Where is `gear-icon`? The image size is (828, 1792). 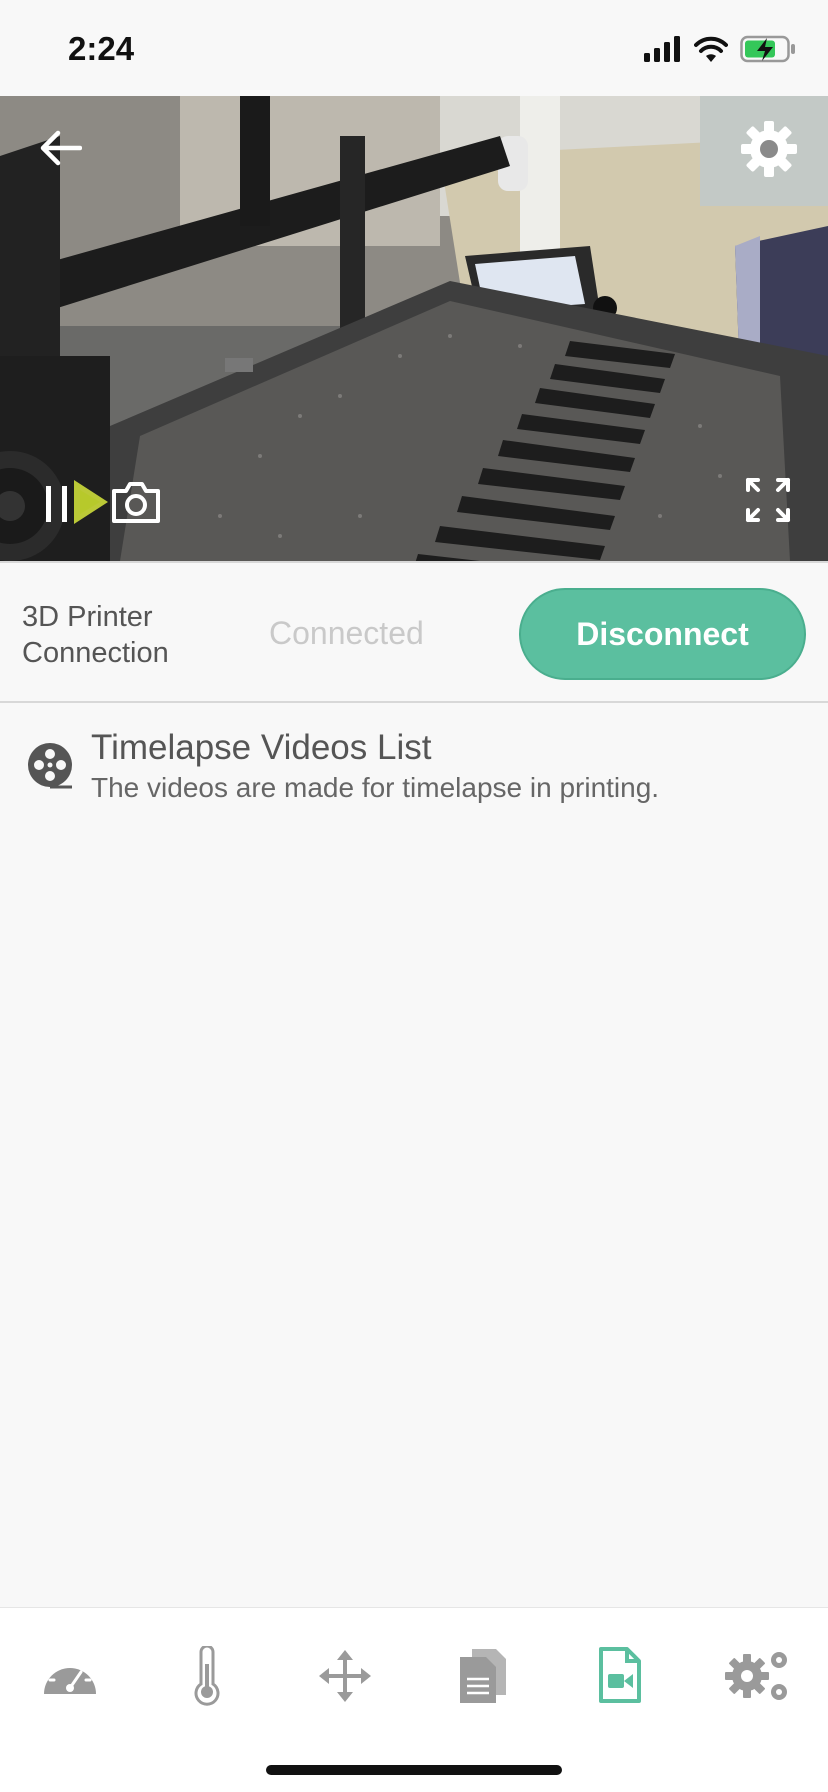 gear-icon is located at coordinates (769, 149).